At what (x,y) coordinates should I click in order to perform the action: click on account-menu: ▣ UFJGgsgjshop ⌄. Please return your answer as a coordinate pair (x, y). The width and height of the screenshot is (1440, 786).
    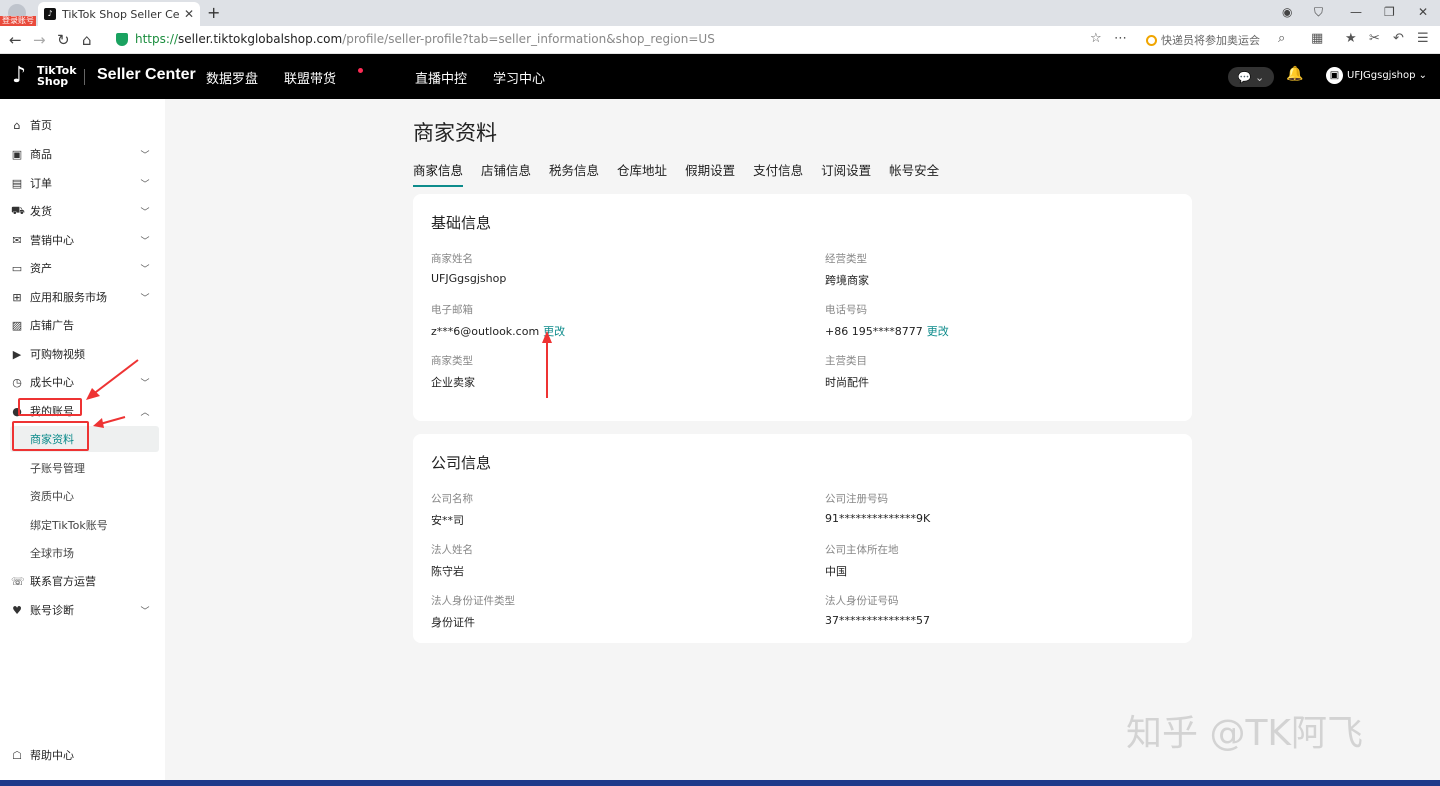
    Looking at the image, I should click on (1376, 75).